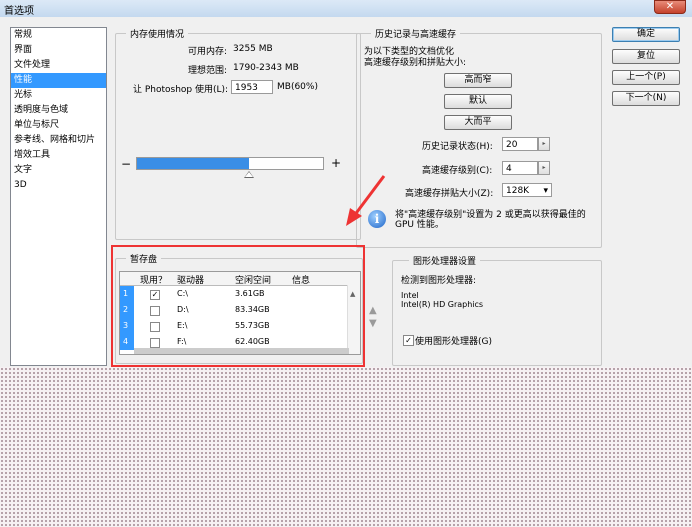 The width and height of the screenshot is (692, 527). I want to click on cache-info-line2: GPU 性能。, so click(419, 225).